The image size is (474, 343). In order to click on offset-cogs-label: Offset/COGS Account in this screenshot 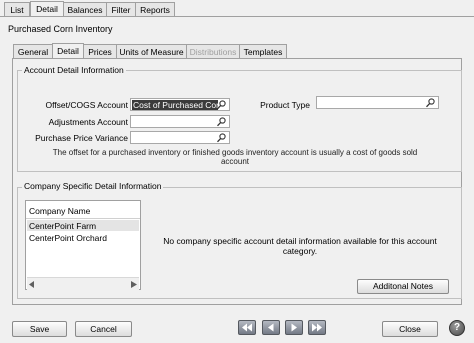, I will do `click(86, 105)`.